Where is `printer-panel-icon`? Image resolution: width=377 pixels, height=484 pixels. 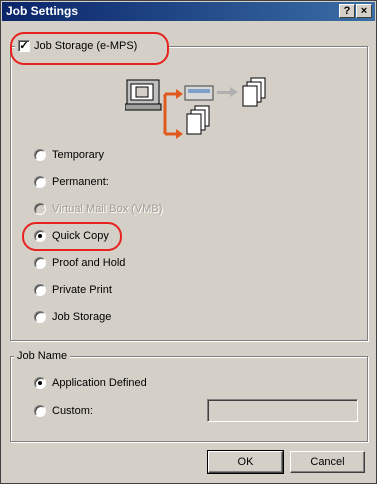 printer-panel-icon is located at coordinates (143, 95).